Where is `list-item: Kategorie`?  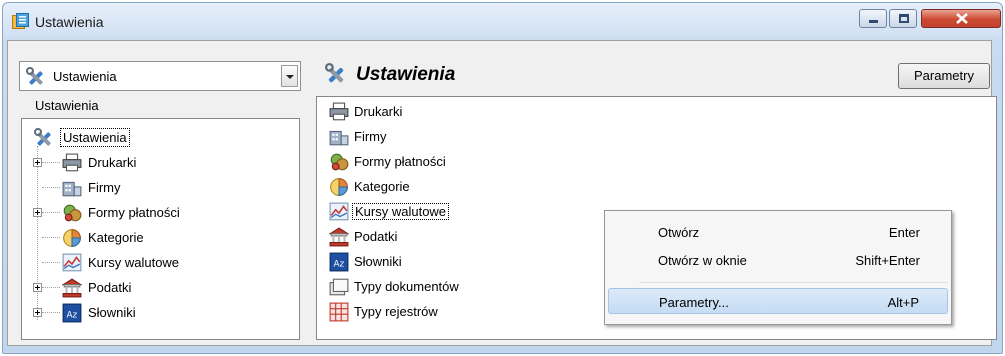 list-item: Kategorie is located at coordinates (447, 188).